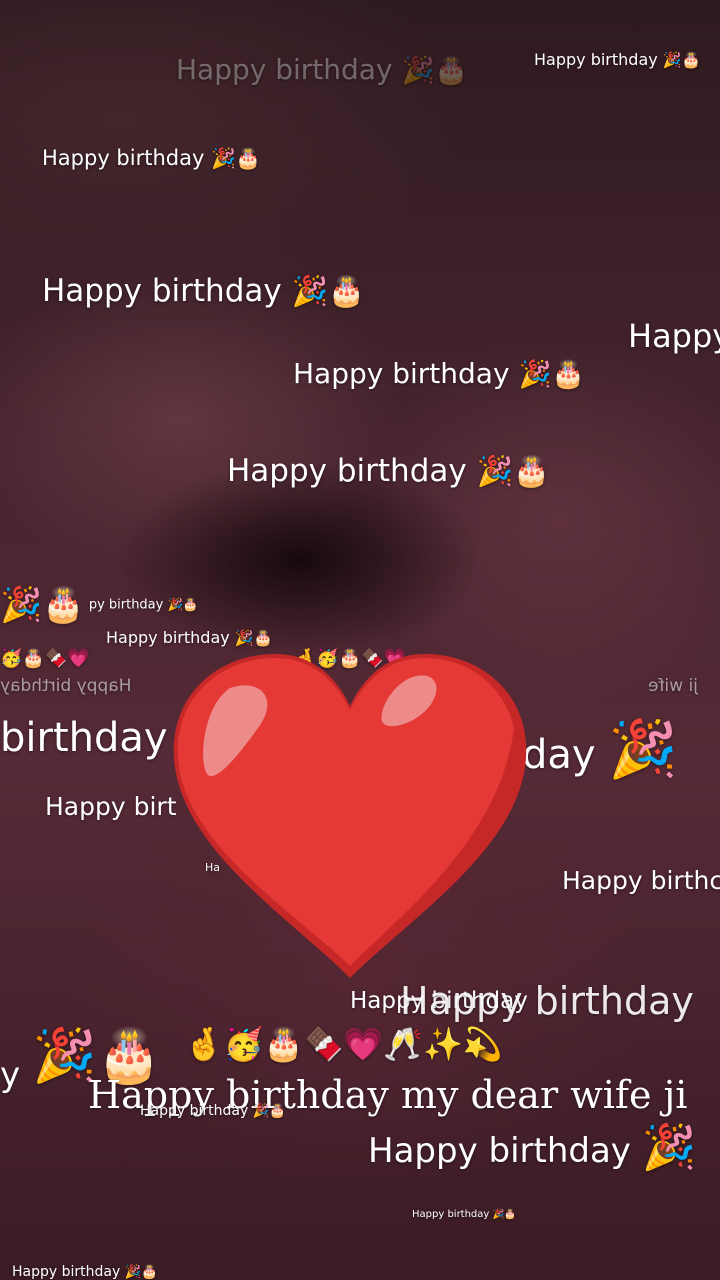  I want to click on wish-overlap-b: Happy birthday, so click(547, 1001).